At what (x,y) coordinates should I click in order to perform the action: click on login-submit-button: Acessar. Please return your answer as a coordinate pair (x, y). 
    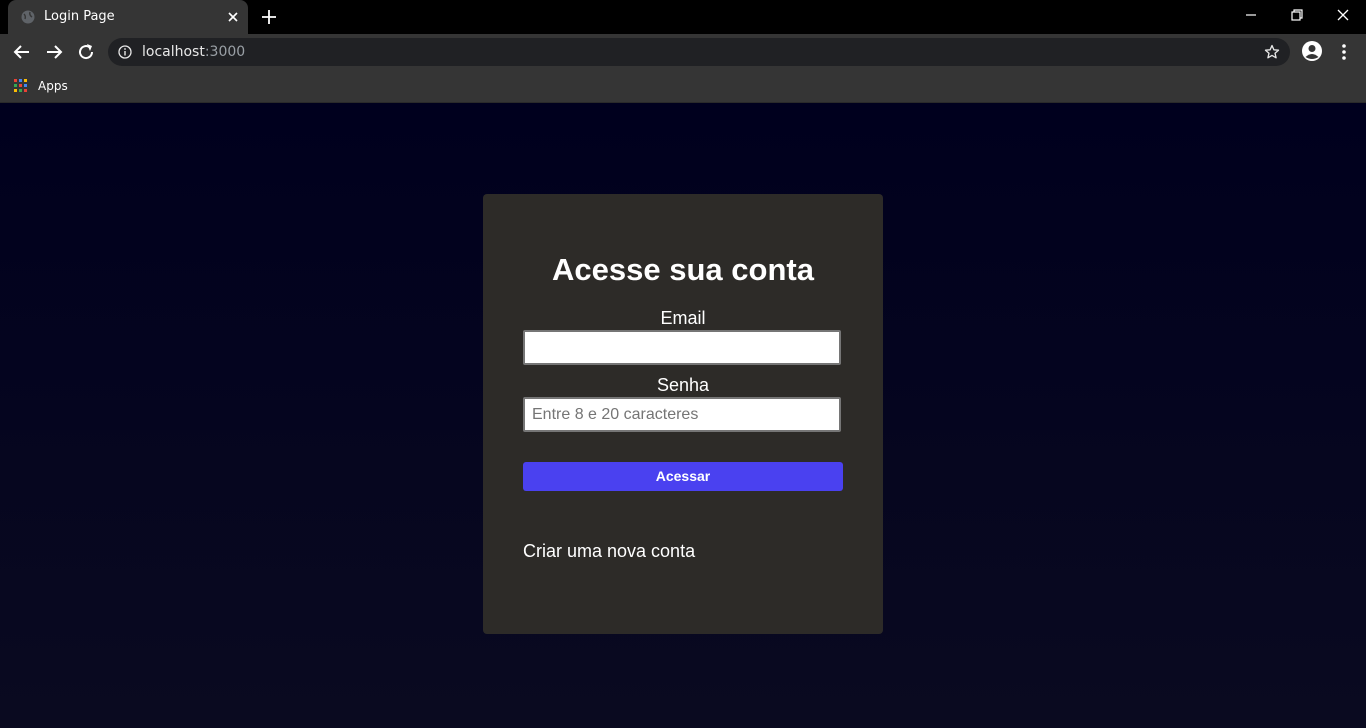
    Looking at the image, I should click on (683, 476).